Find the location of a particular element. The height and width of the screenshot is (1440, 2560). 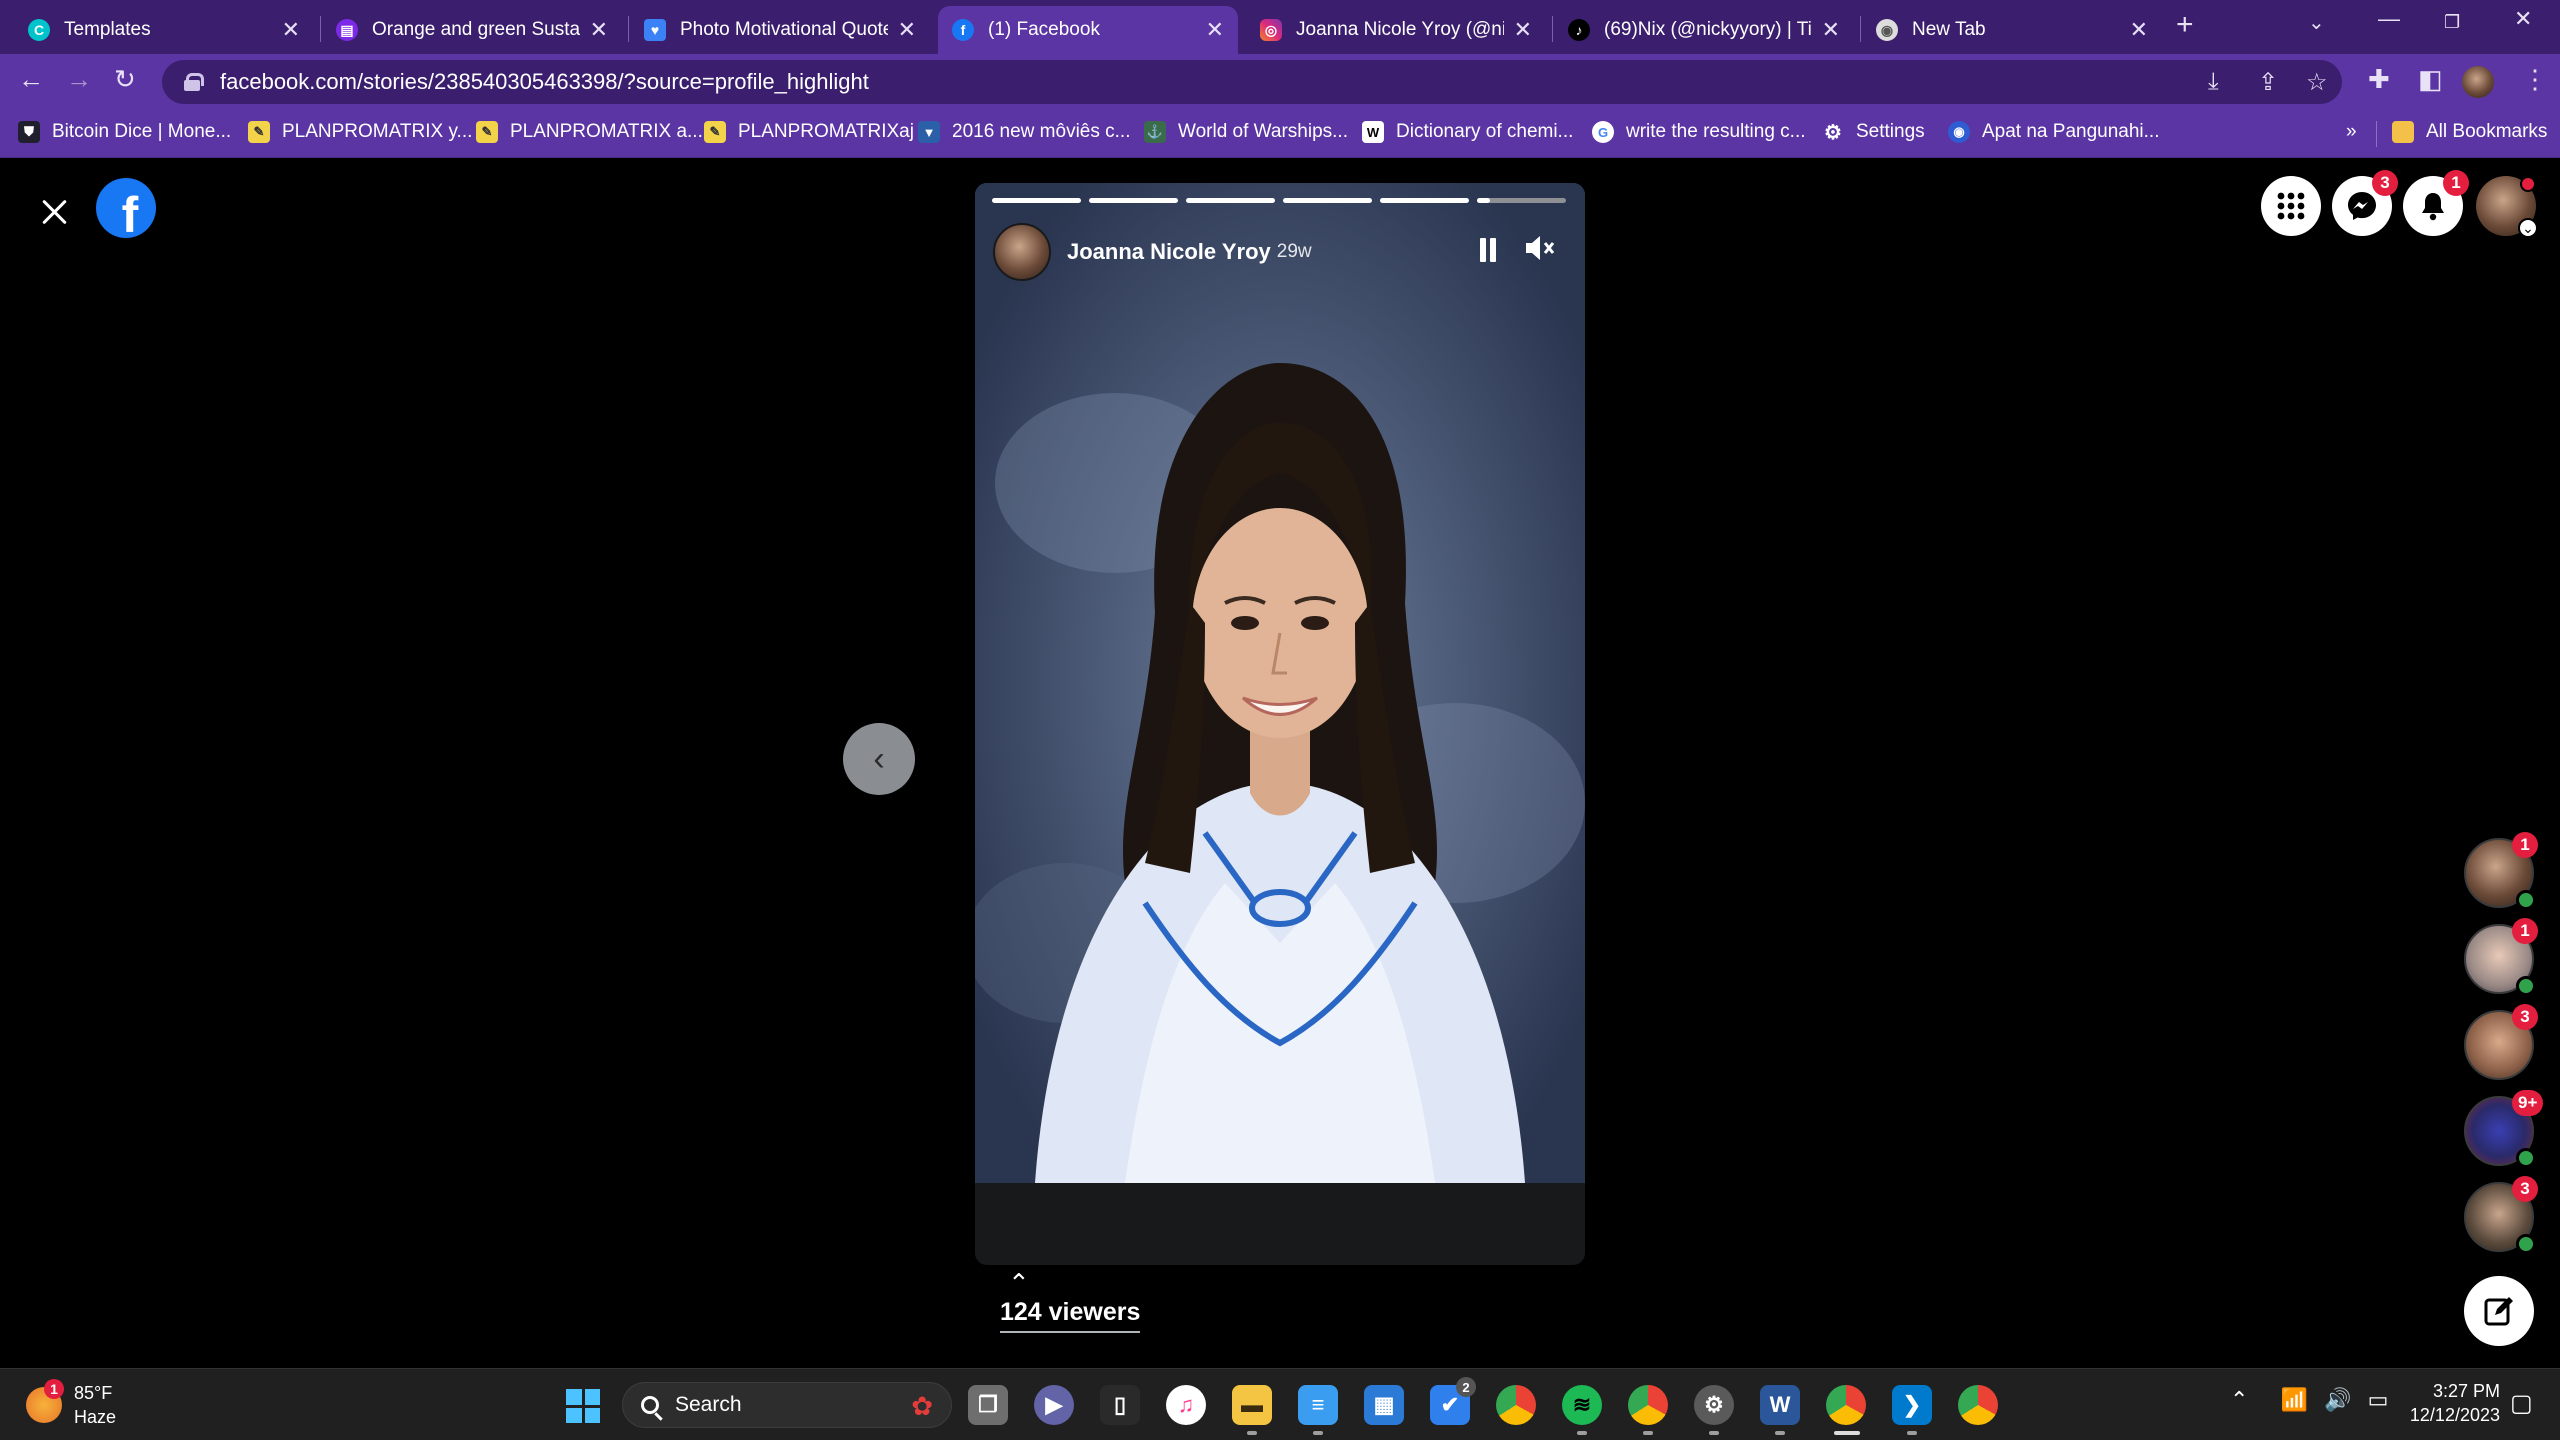

notepad-icon: ≡ is located at coordinates (1318, 1405).